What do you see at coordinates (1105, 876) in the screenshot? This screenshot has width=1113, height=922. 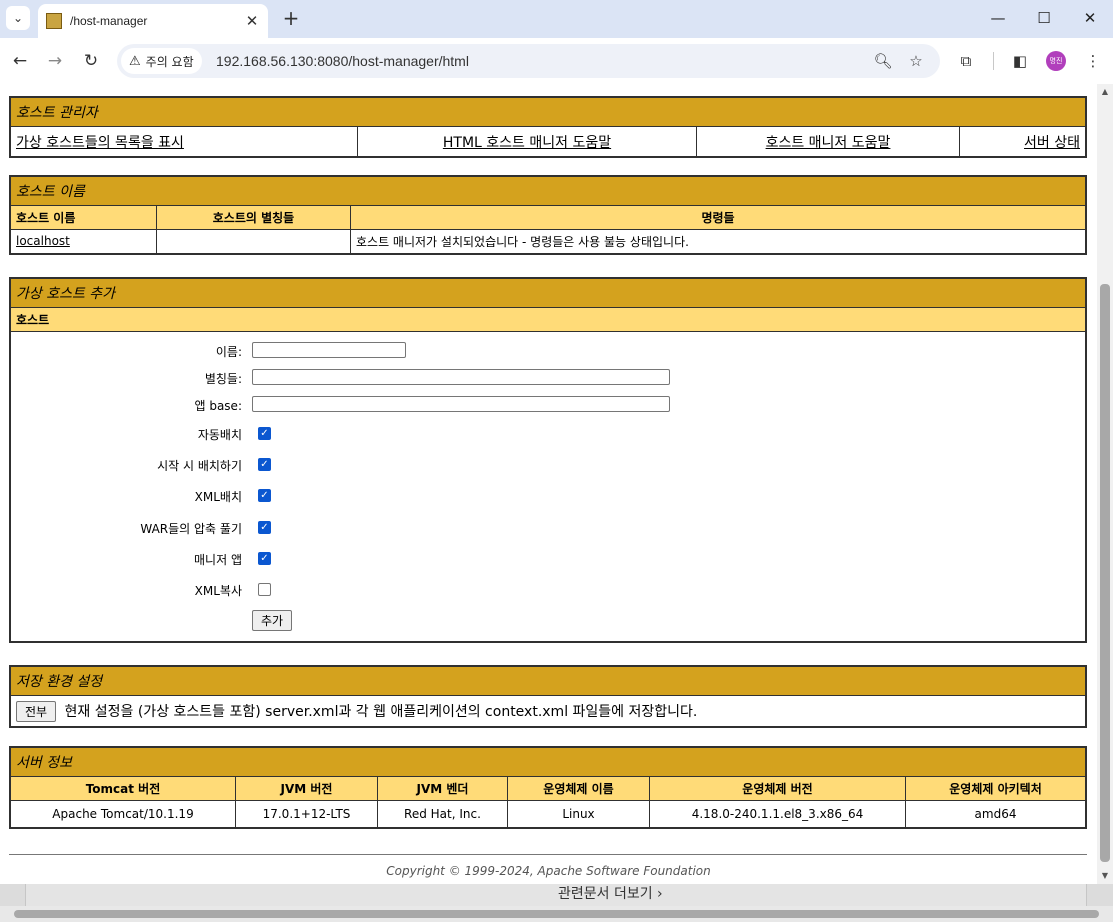 I see `scroll-down-icon: ▼` at bounding box center [1105, 876].